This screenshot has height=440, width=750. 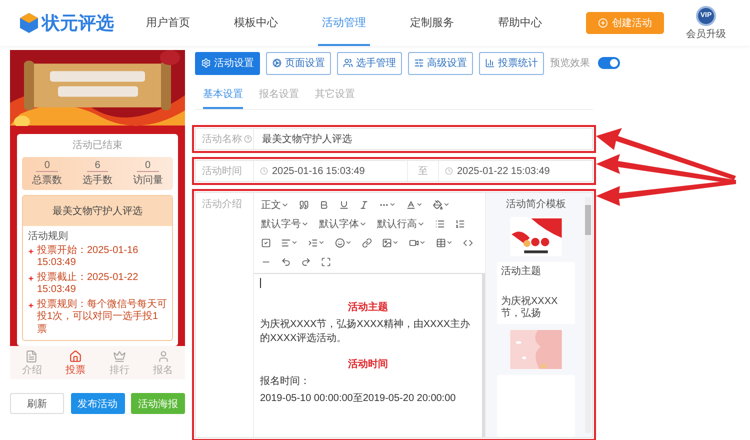 I want to click on settings-tab: 活动设置, so click(x=227, y=63).